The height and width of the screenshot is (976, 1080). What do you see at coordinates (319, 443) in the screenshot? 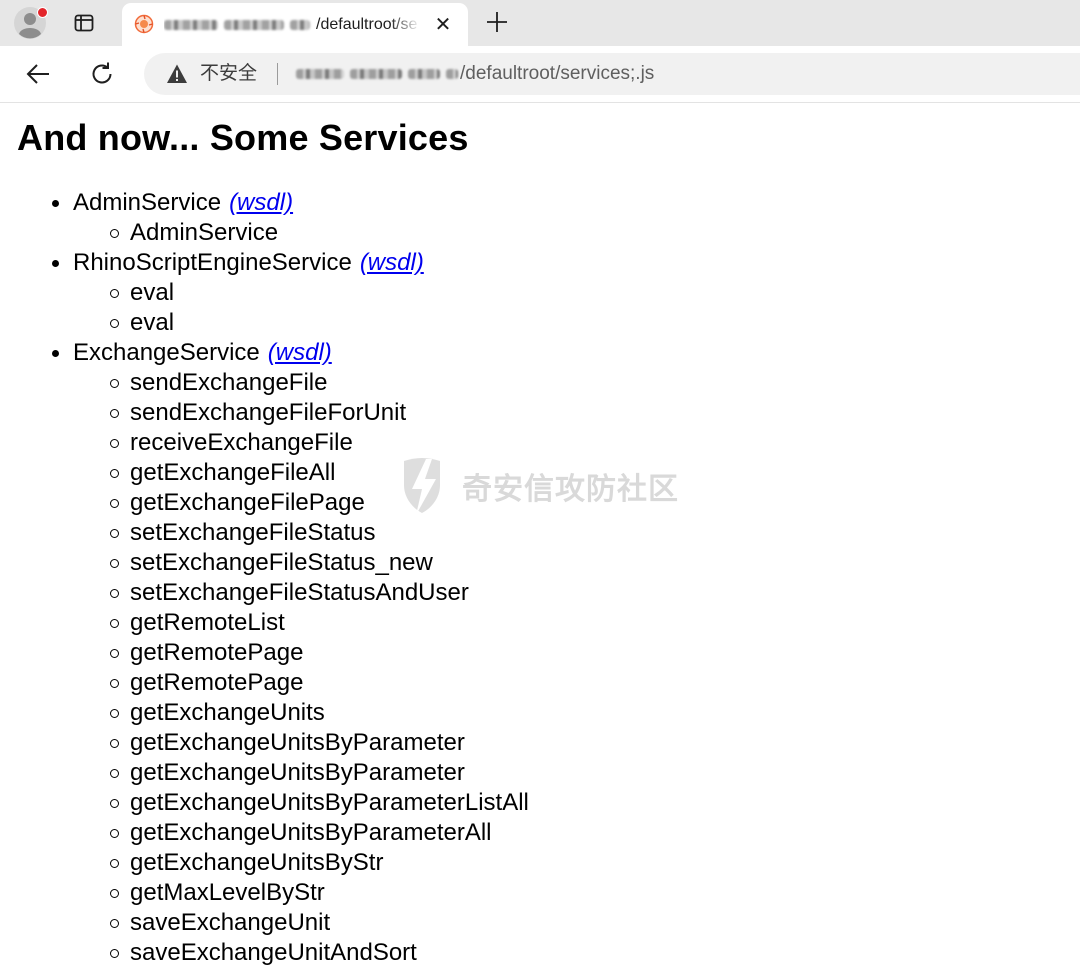
I see `operation-item: receiveExchangeFile` at bounding box center [319, 443].